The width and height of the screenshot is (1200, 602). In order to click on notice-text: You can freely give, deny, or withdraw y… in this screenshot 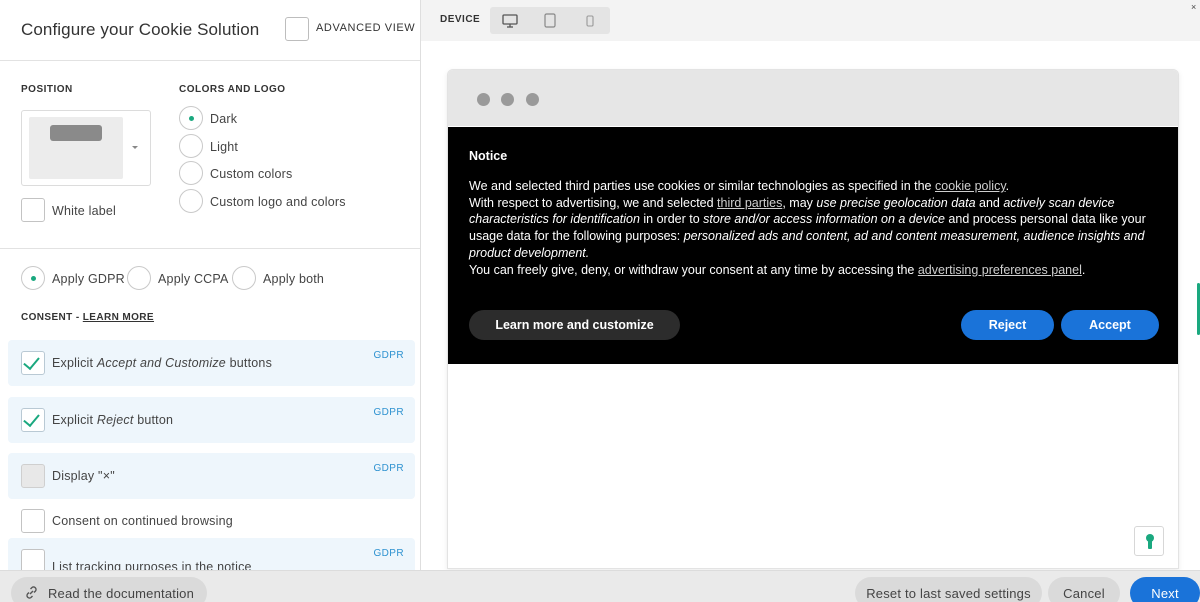, I will do `click(693, 269)`.